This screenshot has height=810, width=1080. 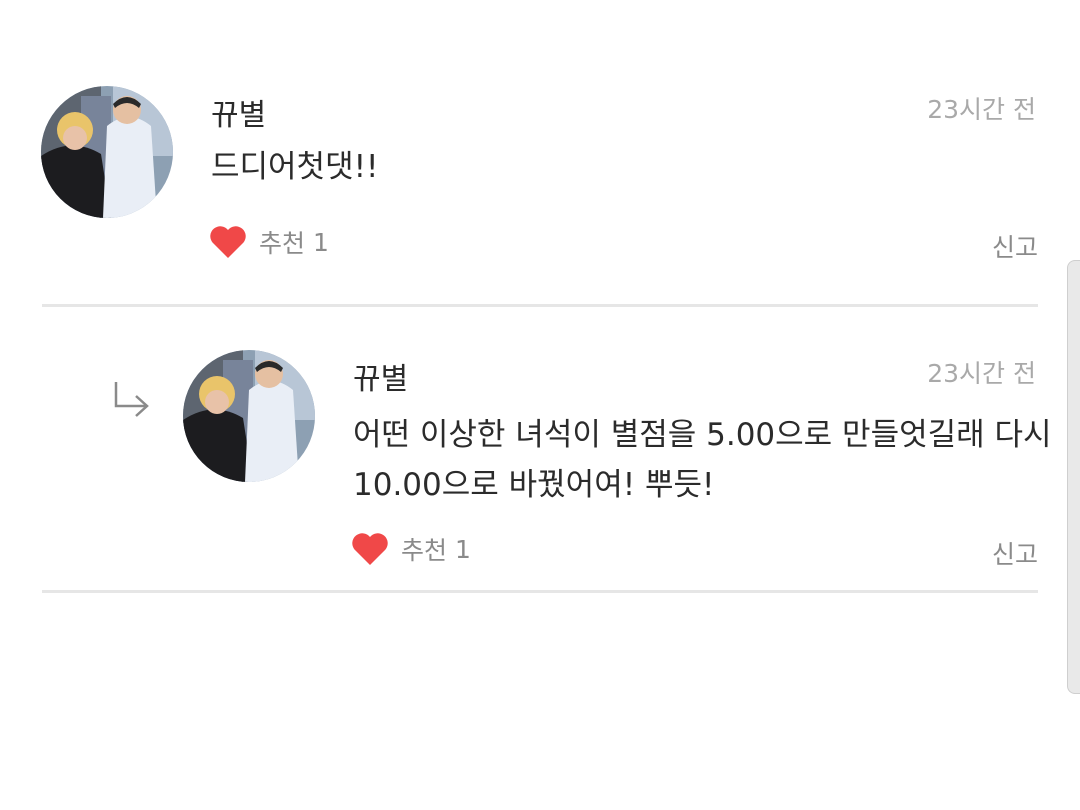 What do you see at coordinates (702, 435) in the screenshot?
I see `comment-text-line: 어떤 이상한 녀석이 별점을 5.00으로 만들엇길래 다시` at bounding box center [702, 435].